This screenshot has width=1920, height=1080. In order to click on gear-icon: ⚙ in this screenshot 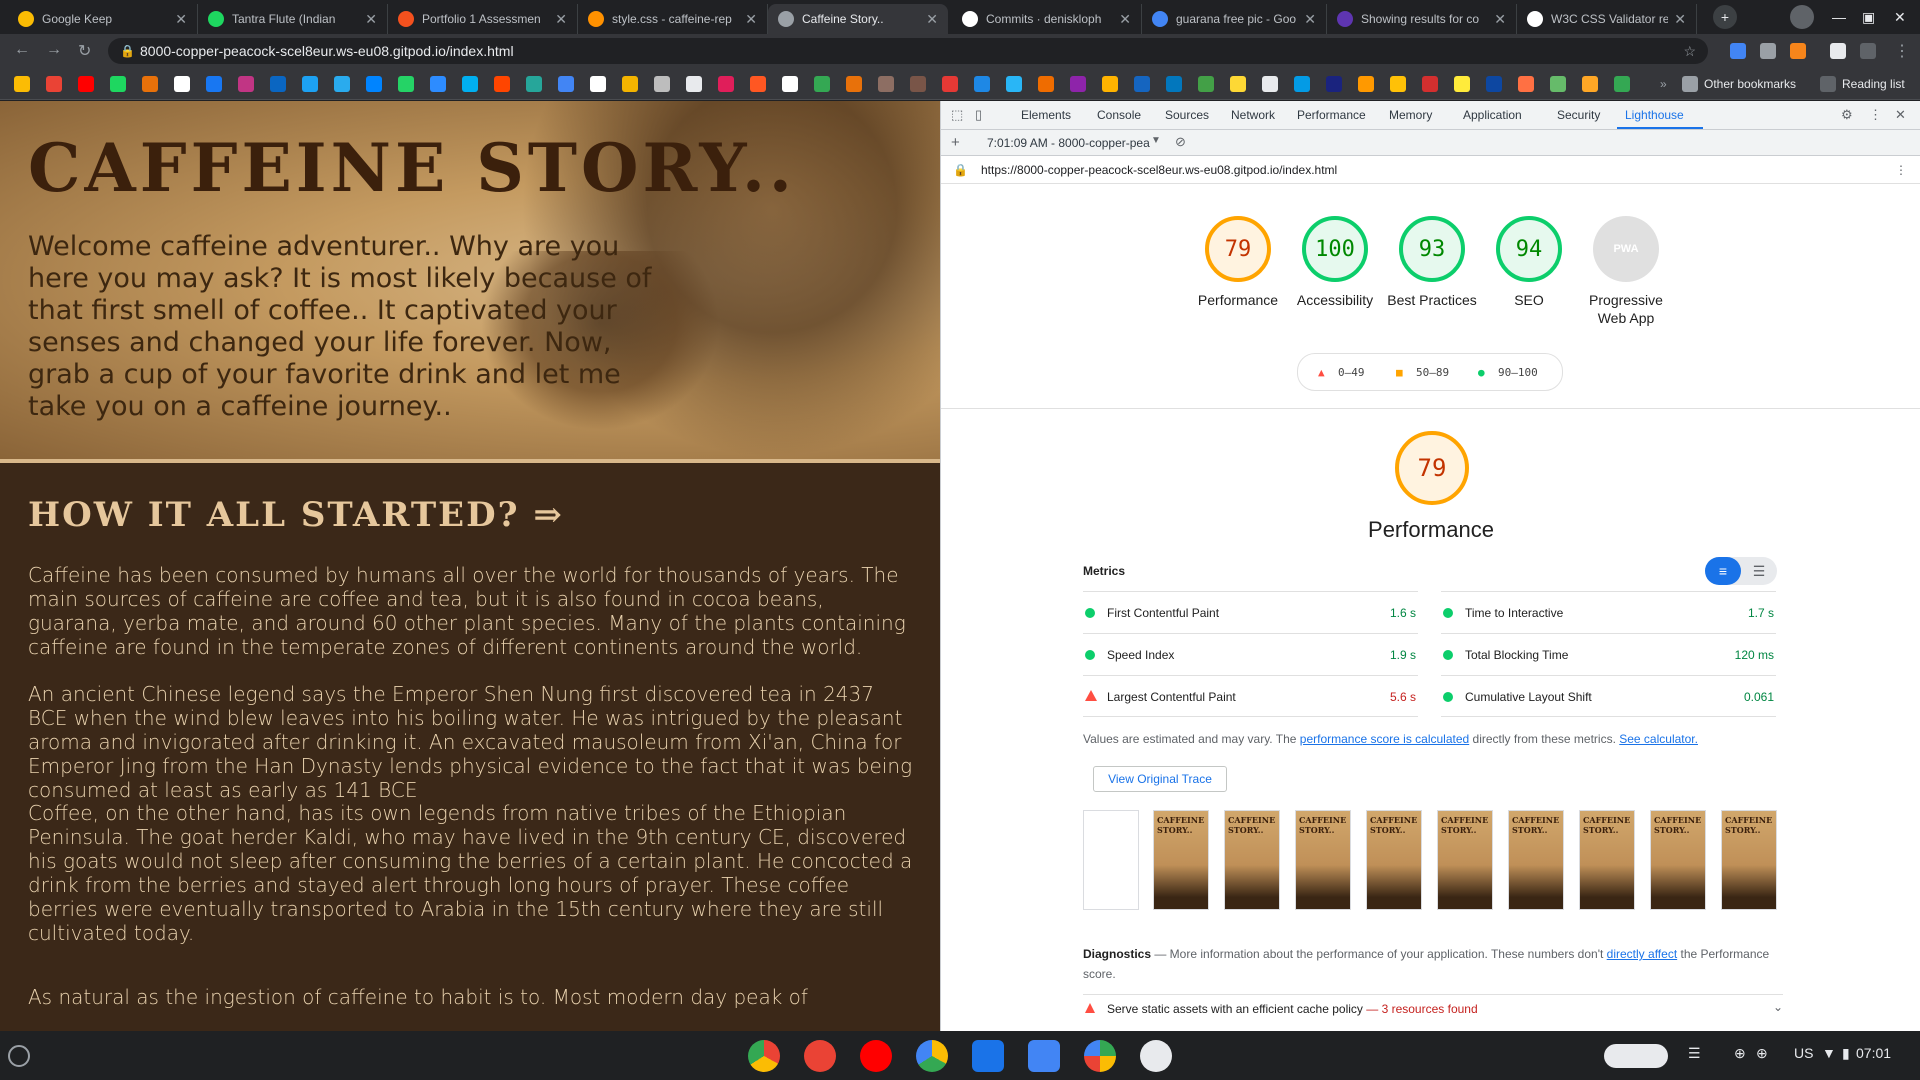, I will do `click(1847, 115)`.